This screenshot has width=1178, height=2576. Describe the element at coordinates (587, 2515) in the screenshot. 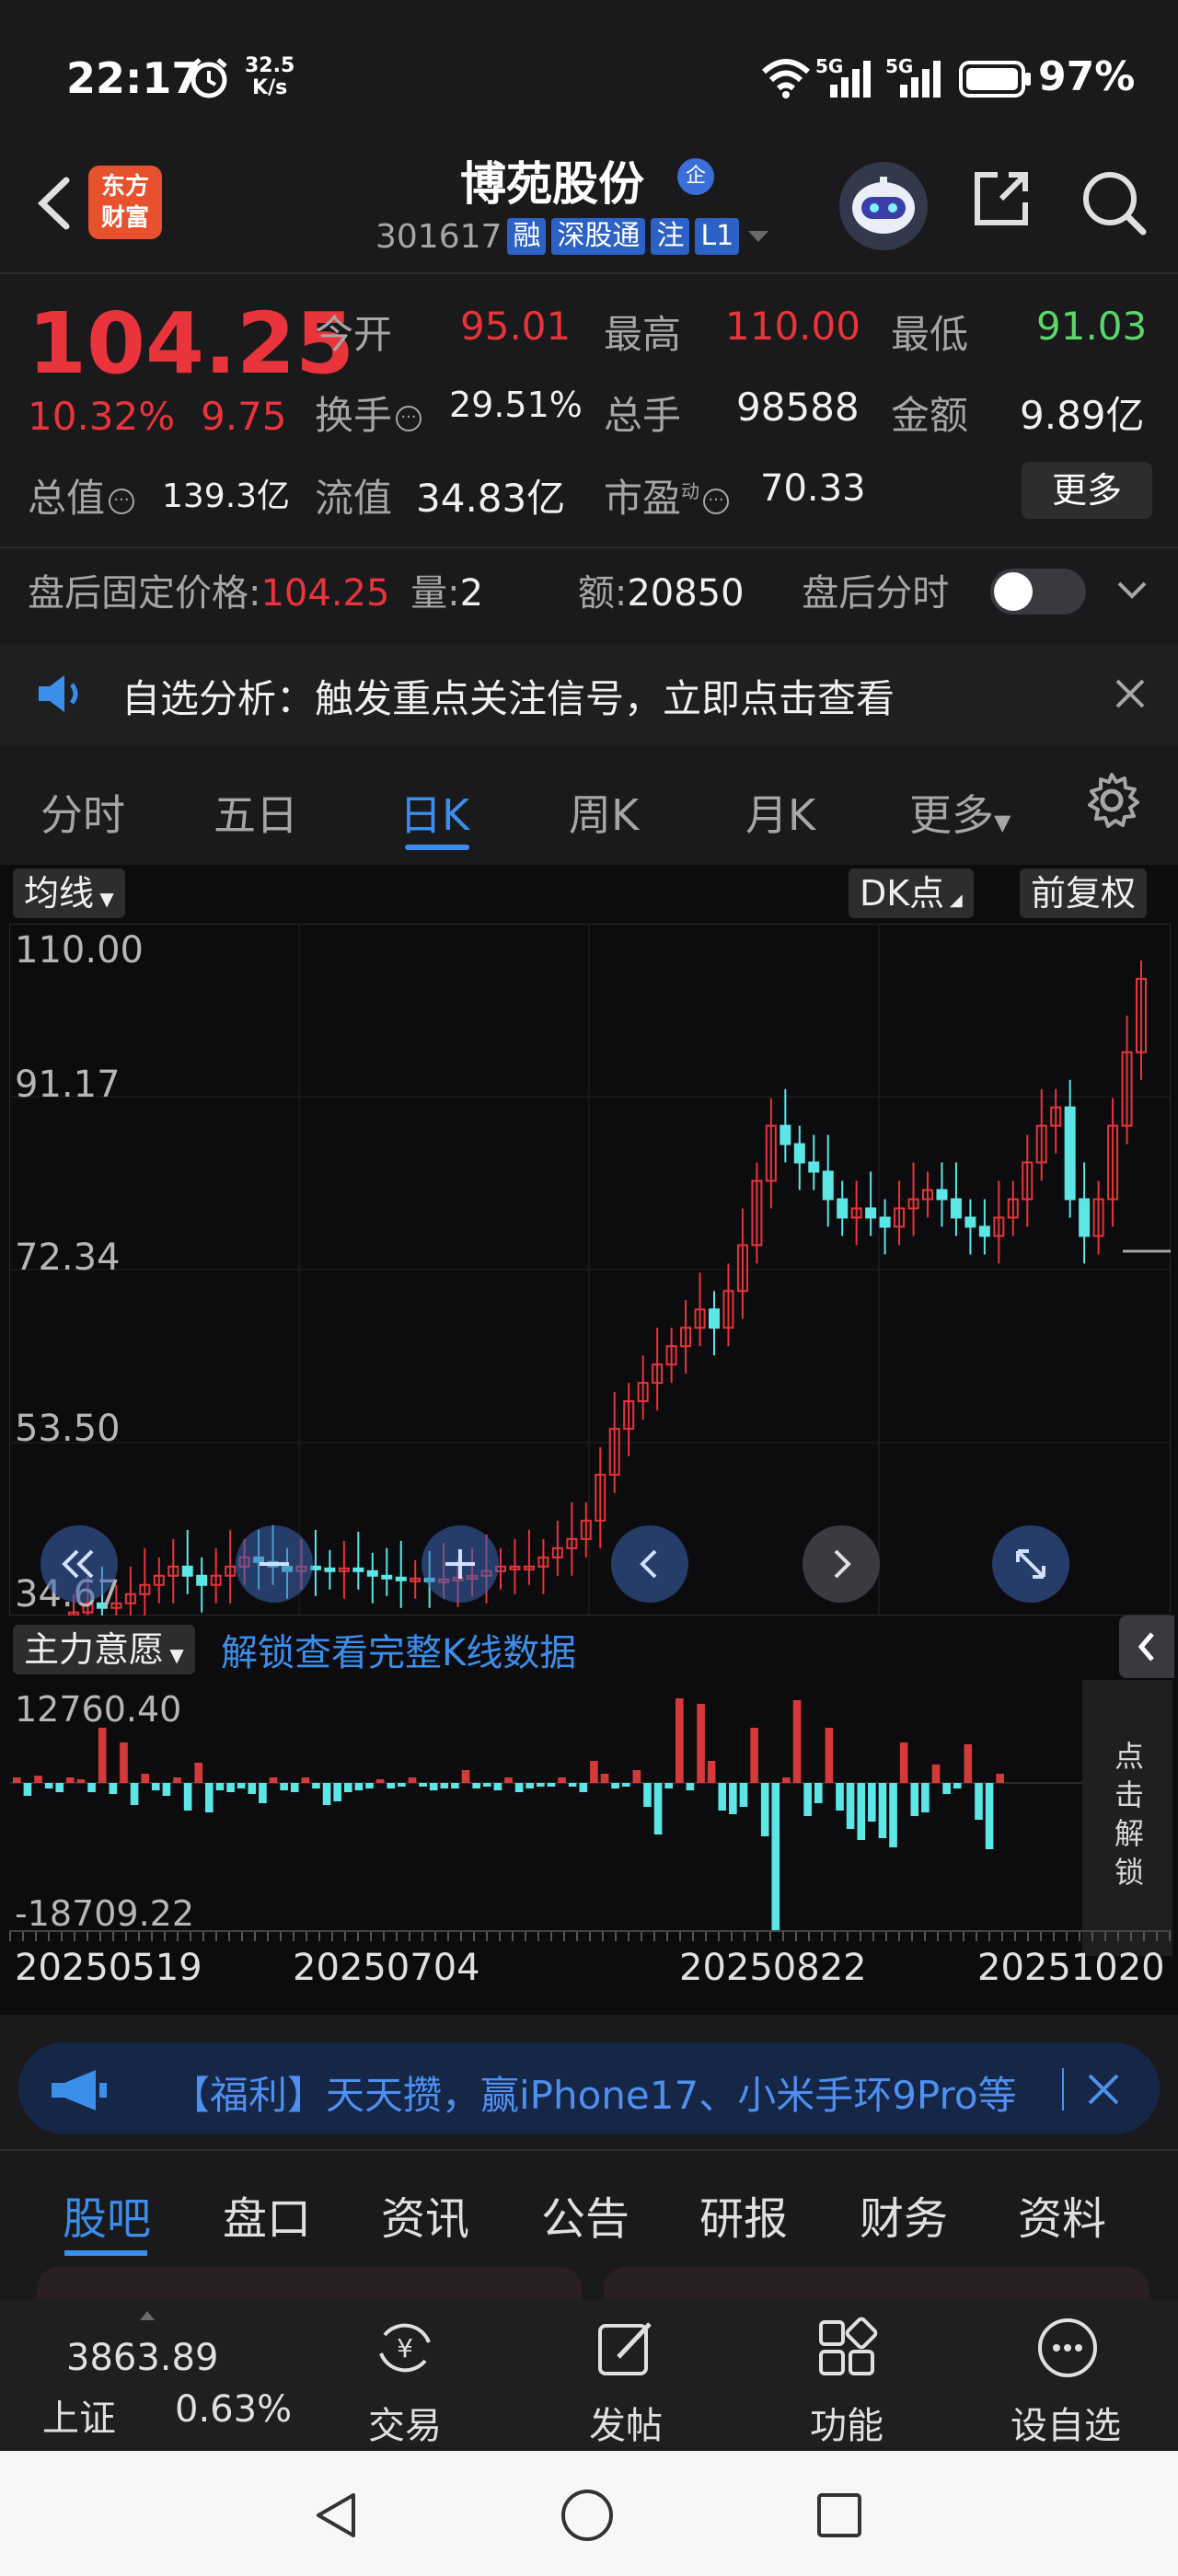

I see `nav-home-icon` at that location.